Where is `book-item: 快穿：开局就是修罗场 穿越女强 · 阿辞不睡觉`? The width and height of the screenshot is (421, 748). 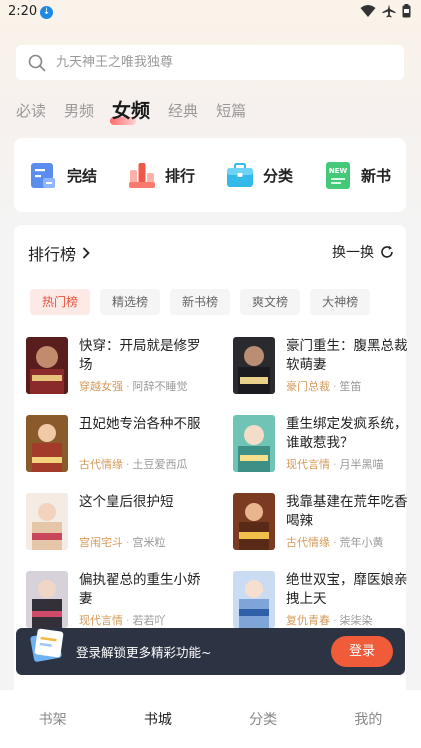
book-item: 快穿：开局就是修罗场 穿越女强 · 阿辞不睡觉 is located at coordinates (116, 368).